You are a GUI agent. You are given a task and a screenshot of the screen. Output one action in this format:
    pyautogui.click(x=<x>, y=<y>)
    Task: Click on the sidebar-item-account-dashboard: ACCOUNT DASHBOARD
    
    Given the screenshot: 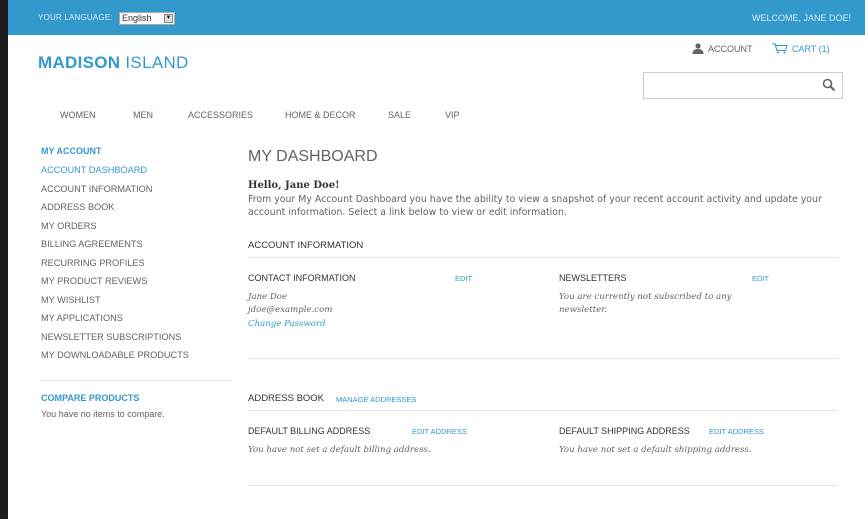 What is the action you would take?
    pyautogui.click(x=136, y=170)
    